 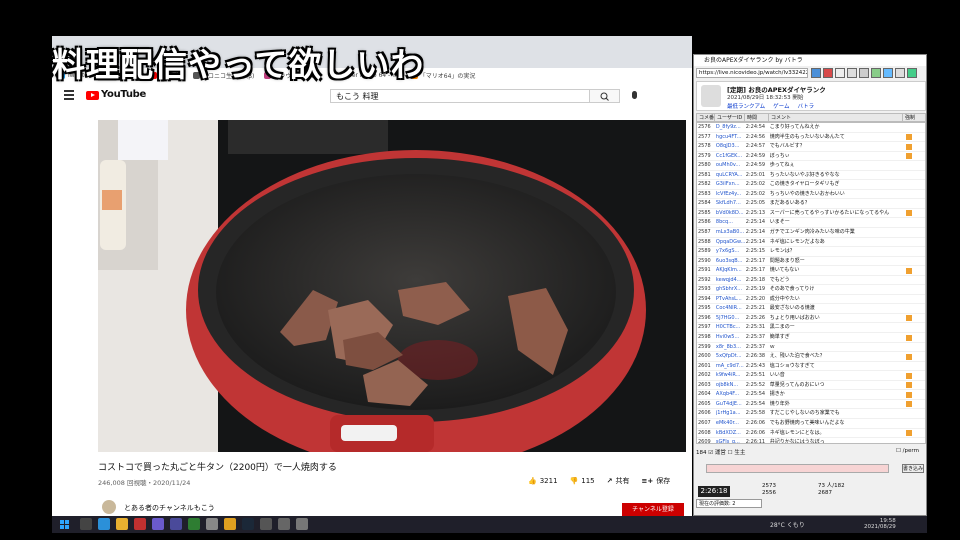 What do you see at coordinates (811, 176) in the screenshot?
I see `comment-row: 2581 quLCRYA... 2:25:01 ちったいないやぶ好きるやなな` at bounding box center [811, 176].